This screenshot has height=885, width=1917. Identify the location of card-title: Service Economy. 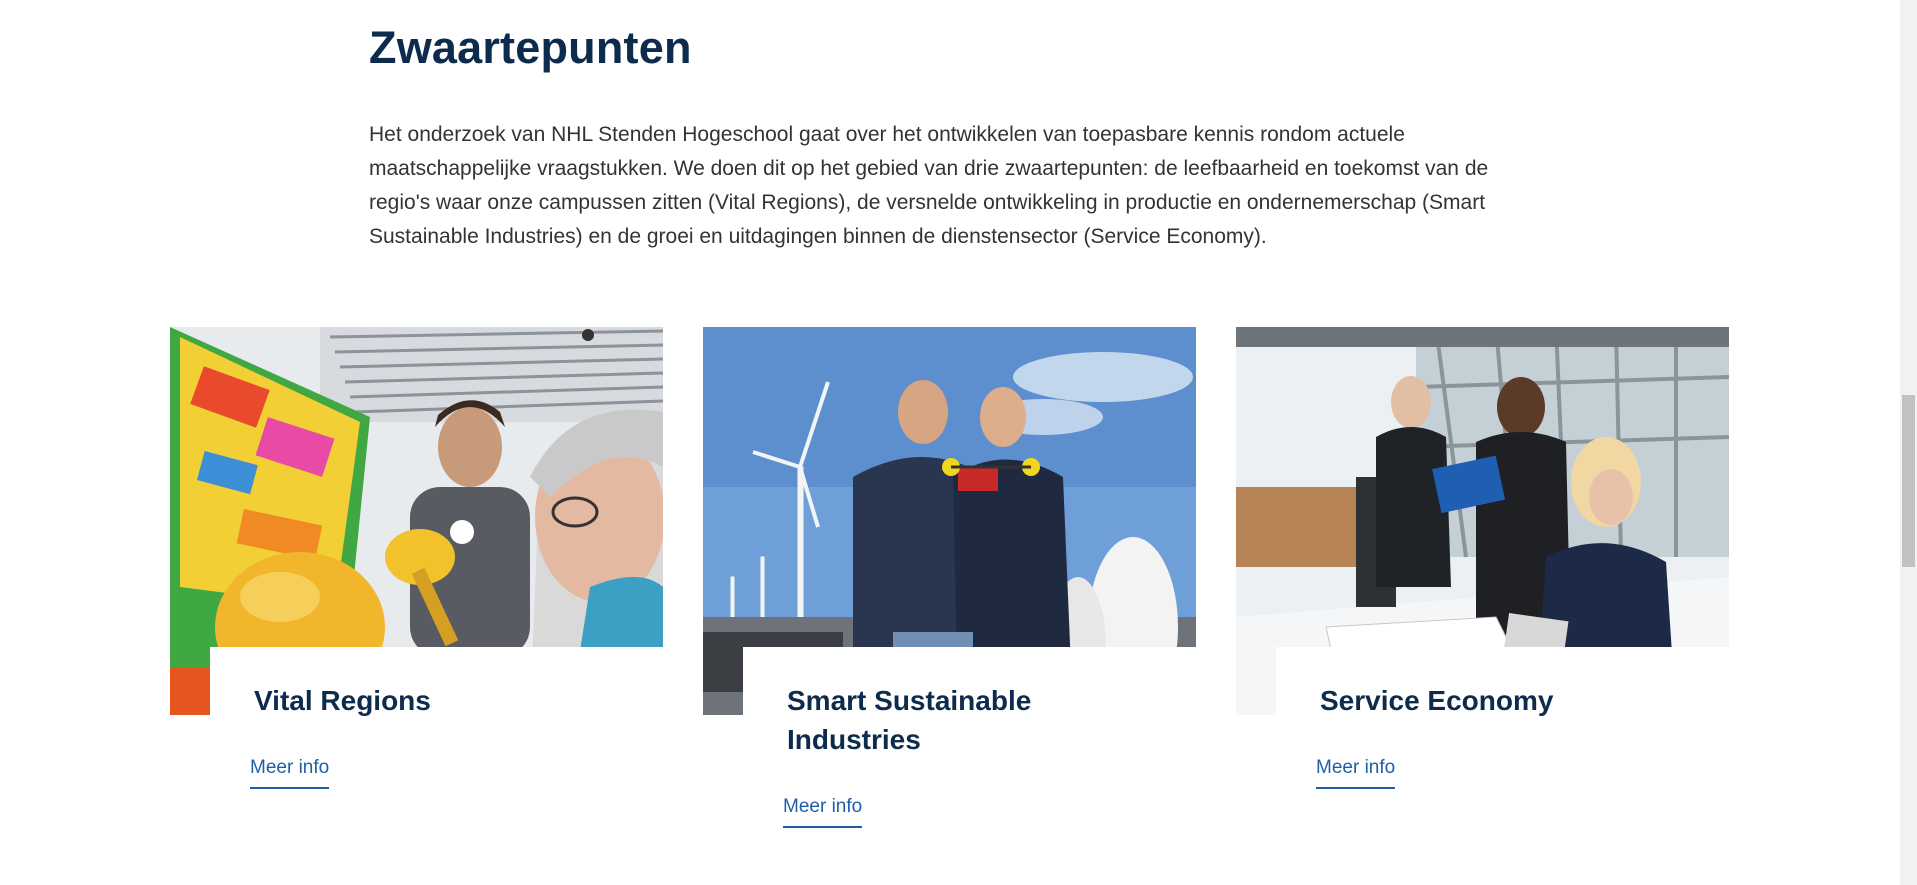
(1437, 700).